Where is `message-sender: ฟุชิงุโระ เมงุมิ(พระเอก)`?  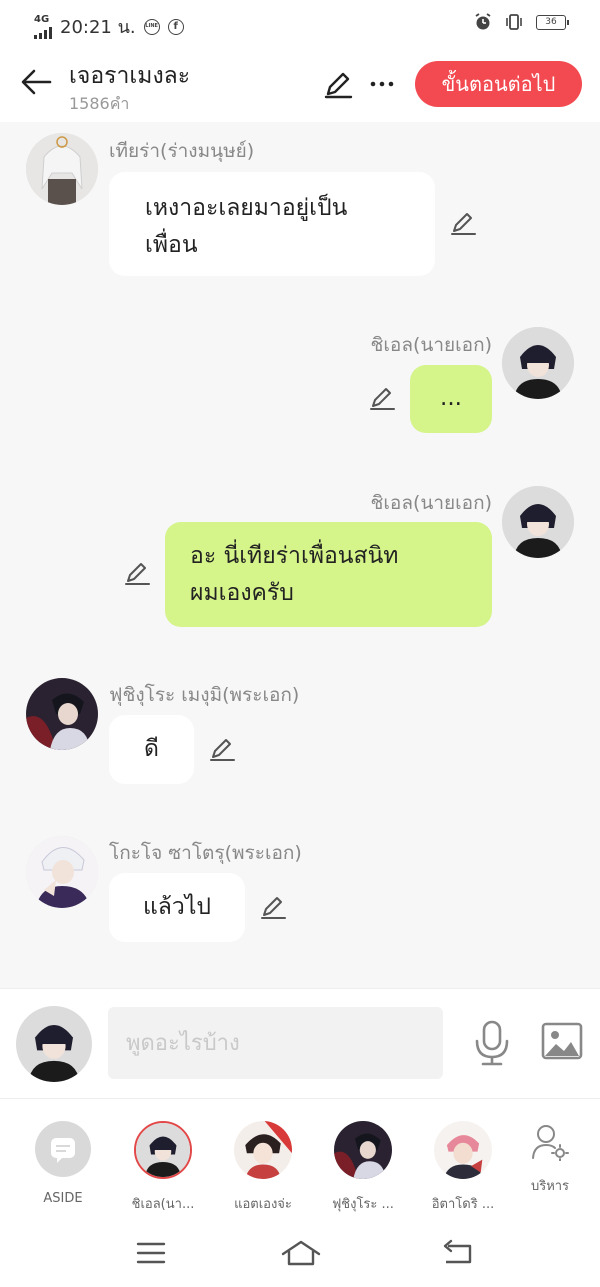
message-sender: ฟุชิงุโระ เมงุมิ(พระเอก) is located at coordinates (204, 695).